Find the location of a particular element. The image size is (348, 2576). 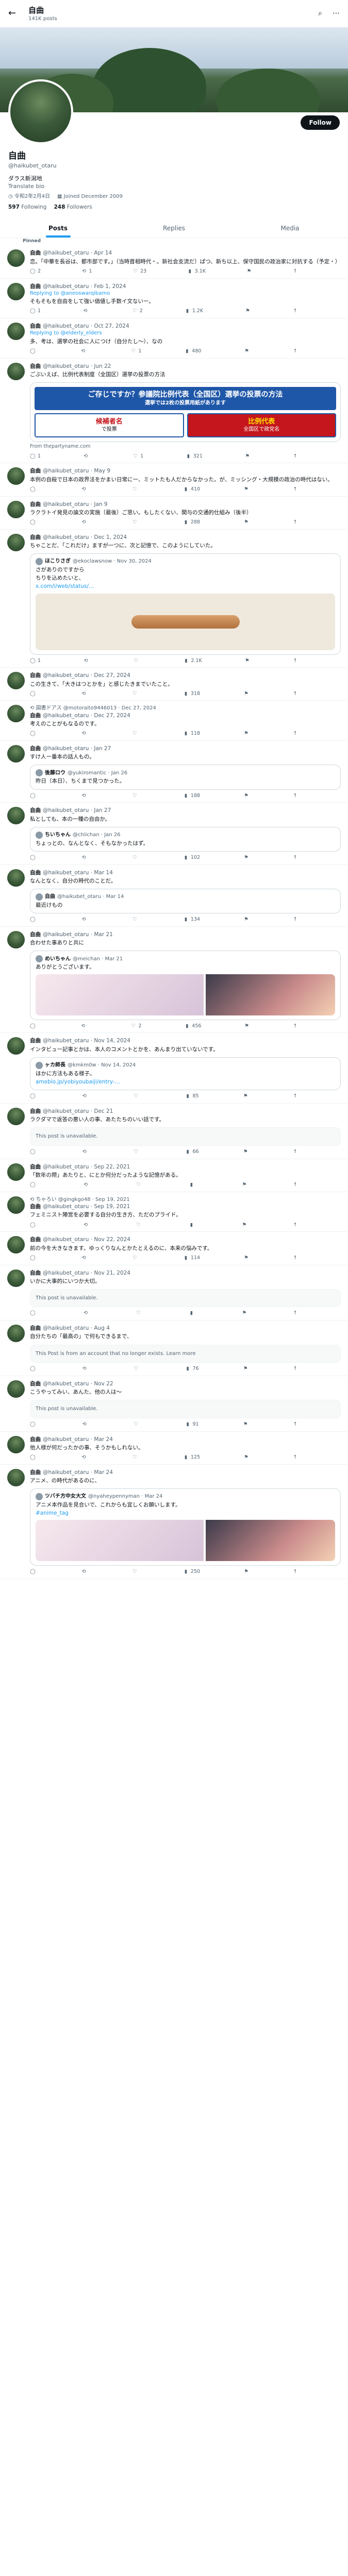

views-button: ▮ 91 is located at coordinates (191, 1424).